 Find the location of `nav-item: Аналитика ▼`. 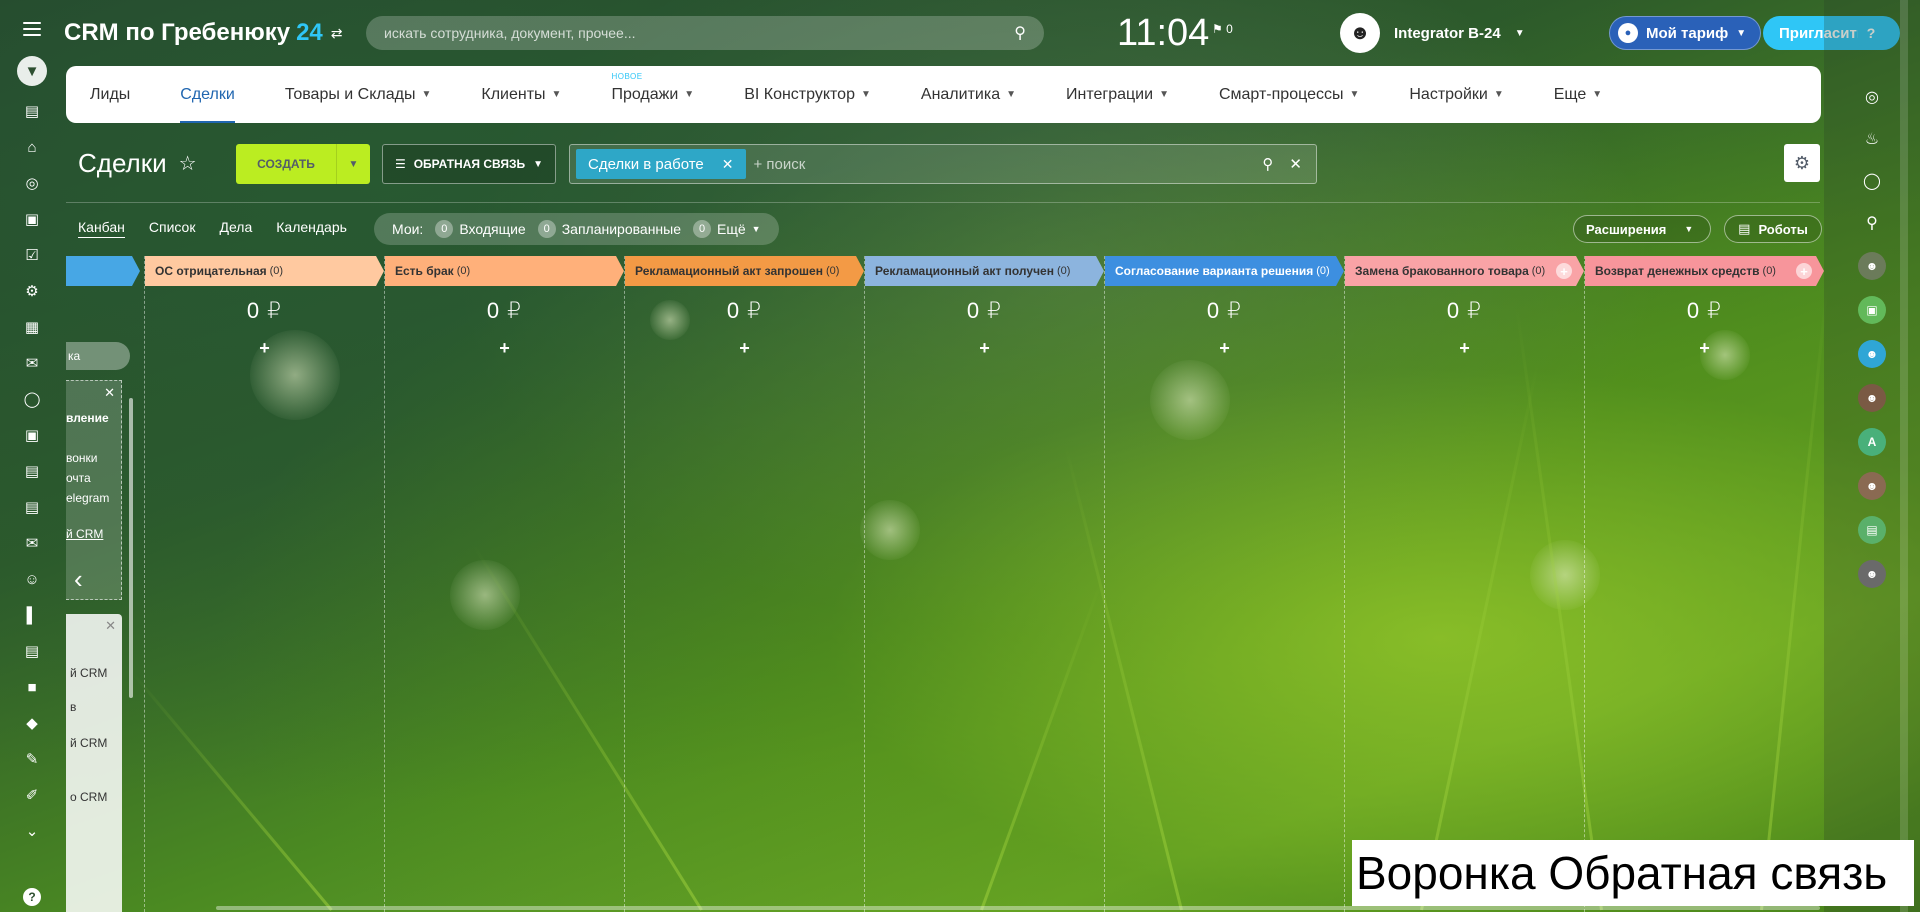

nav-item: Аналитика ▼ is located at coordinates (968, 94).